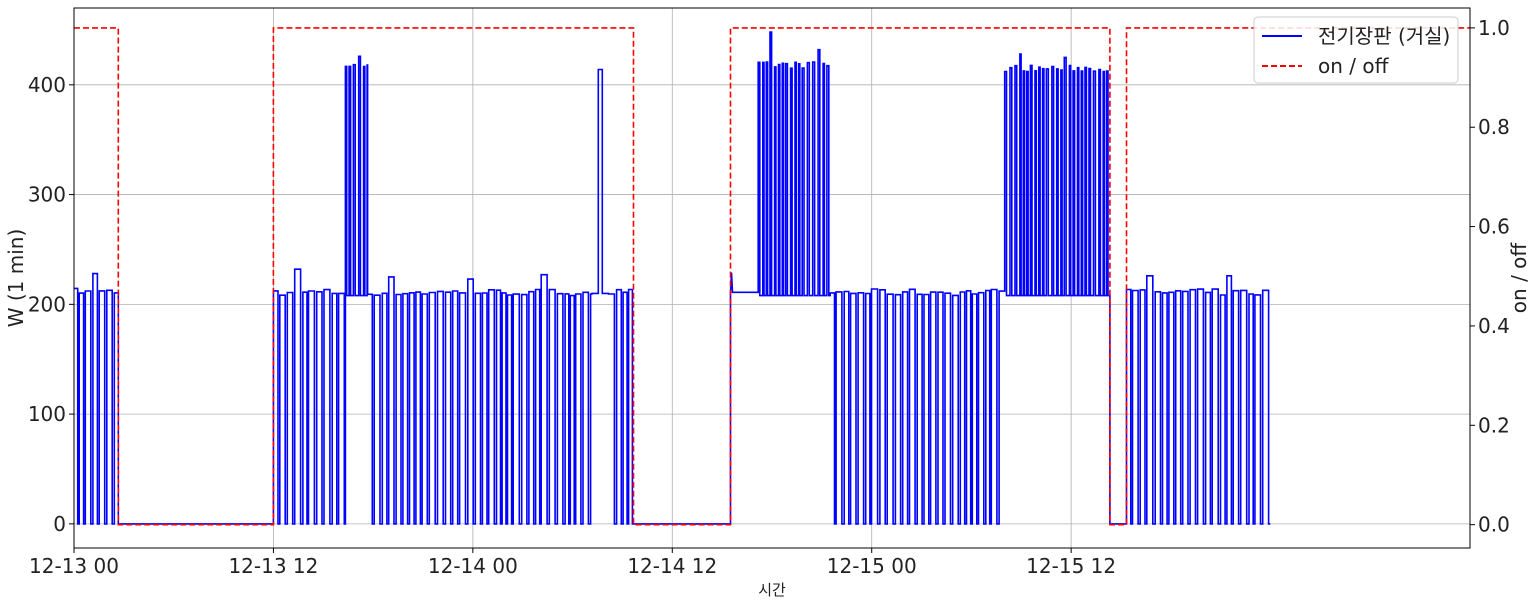 The width and height of the screenshot is (1536, 603). What do you see at coordinates (1356, 50) in the screenshot?
I see `legend: 전기장판 (거실) on / off` at bounding box center [1356, 50].